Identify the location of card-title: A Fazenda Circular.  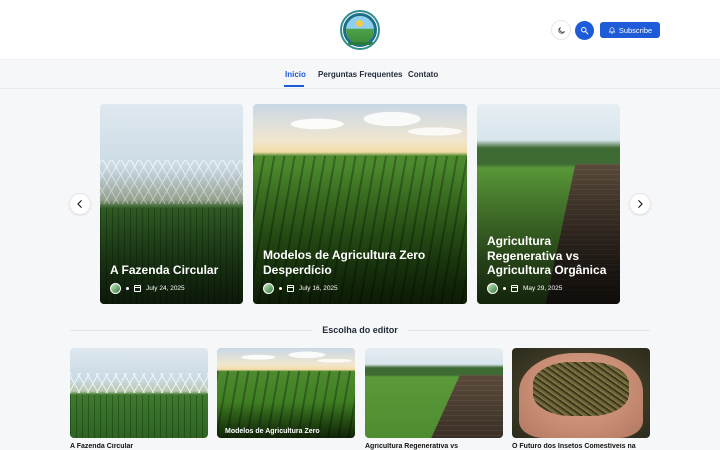
(139, 446).